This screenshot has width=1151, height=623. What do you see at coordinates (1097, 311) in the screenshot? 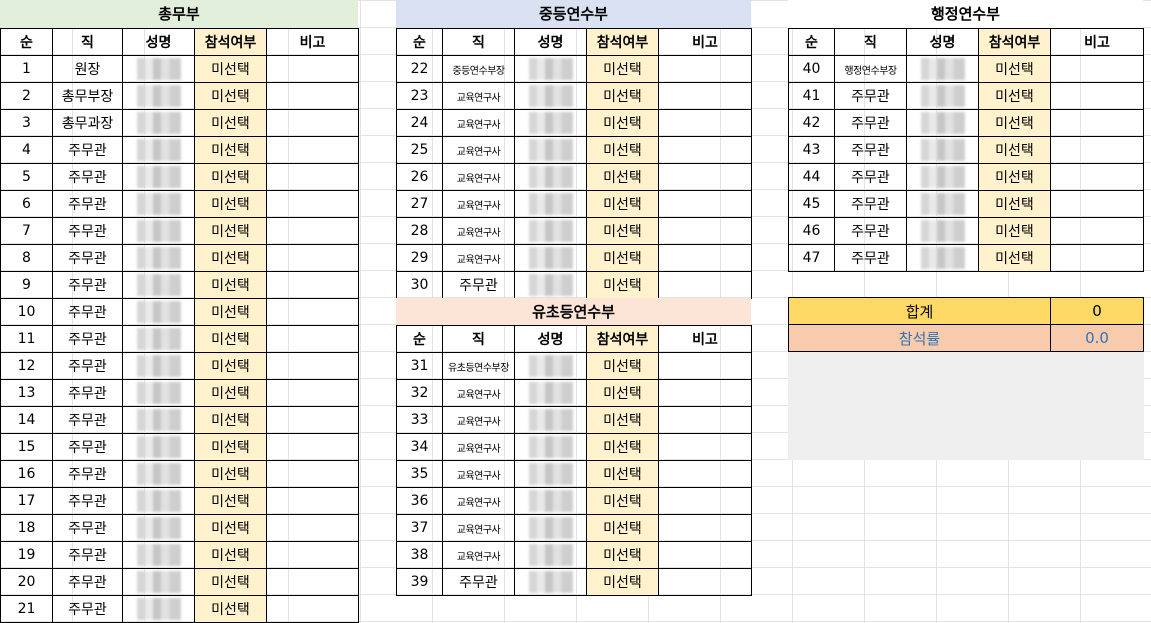
I see `total-value: 0` at bounding box center [1097, 311].